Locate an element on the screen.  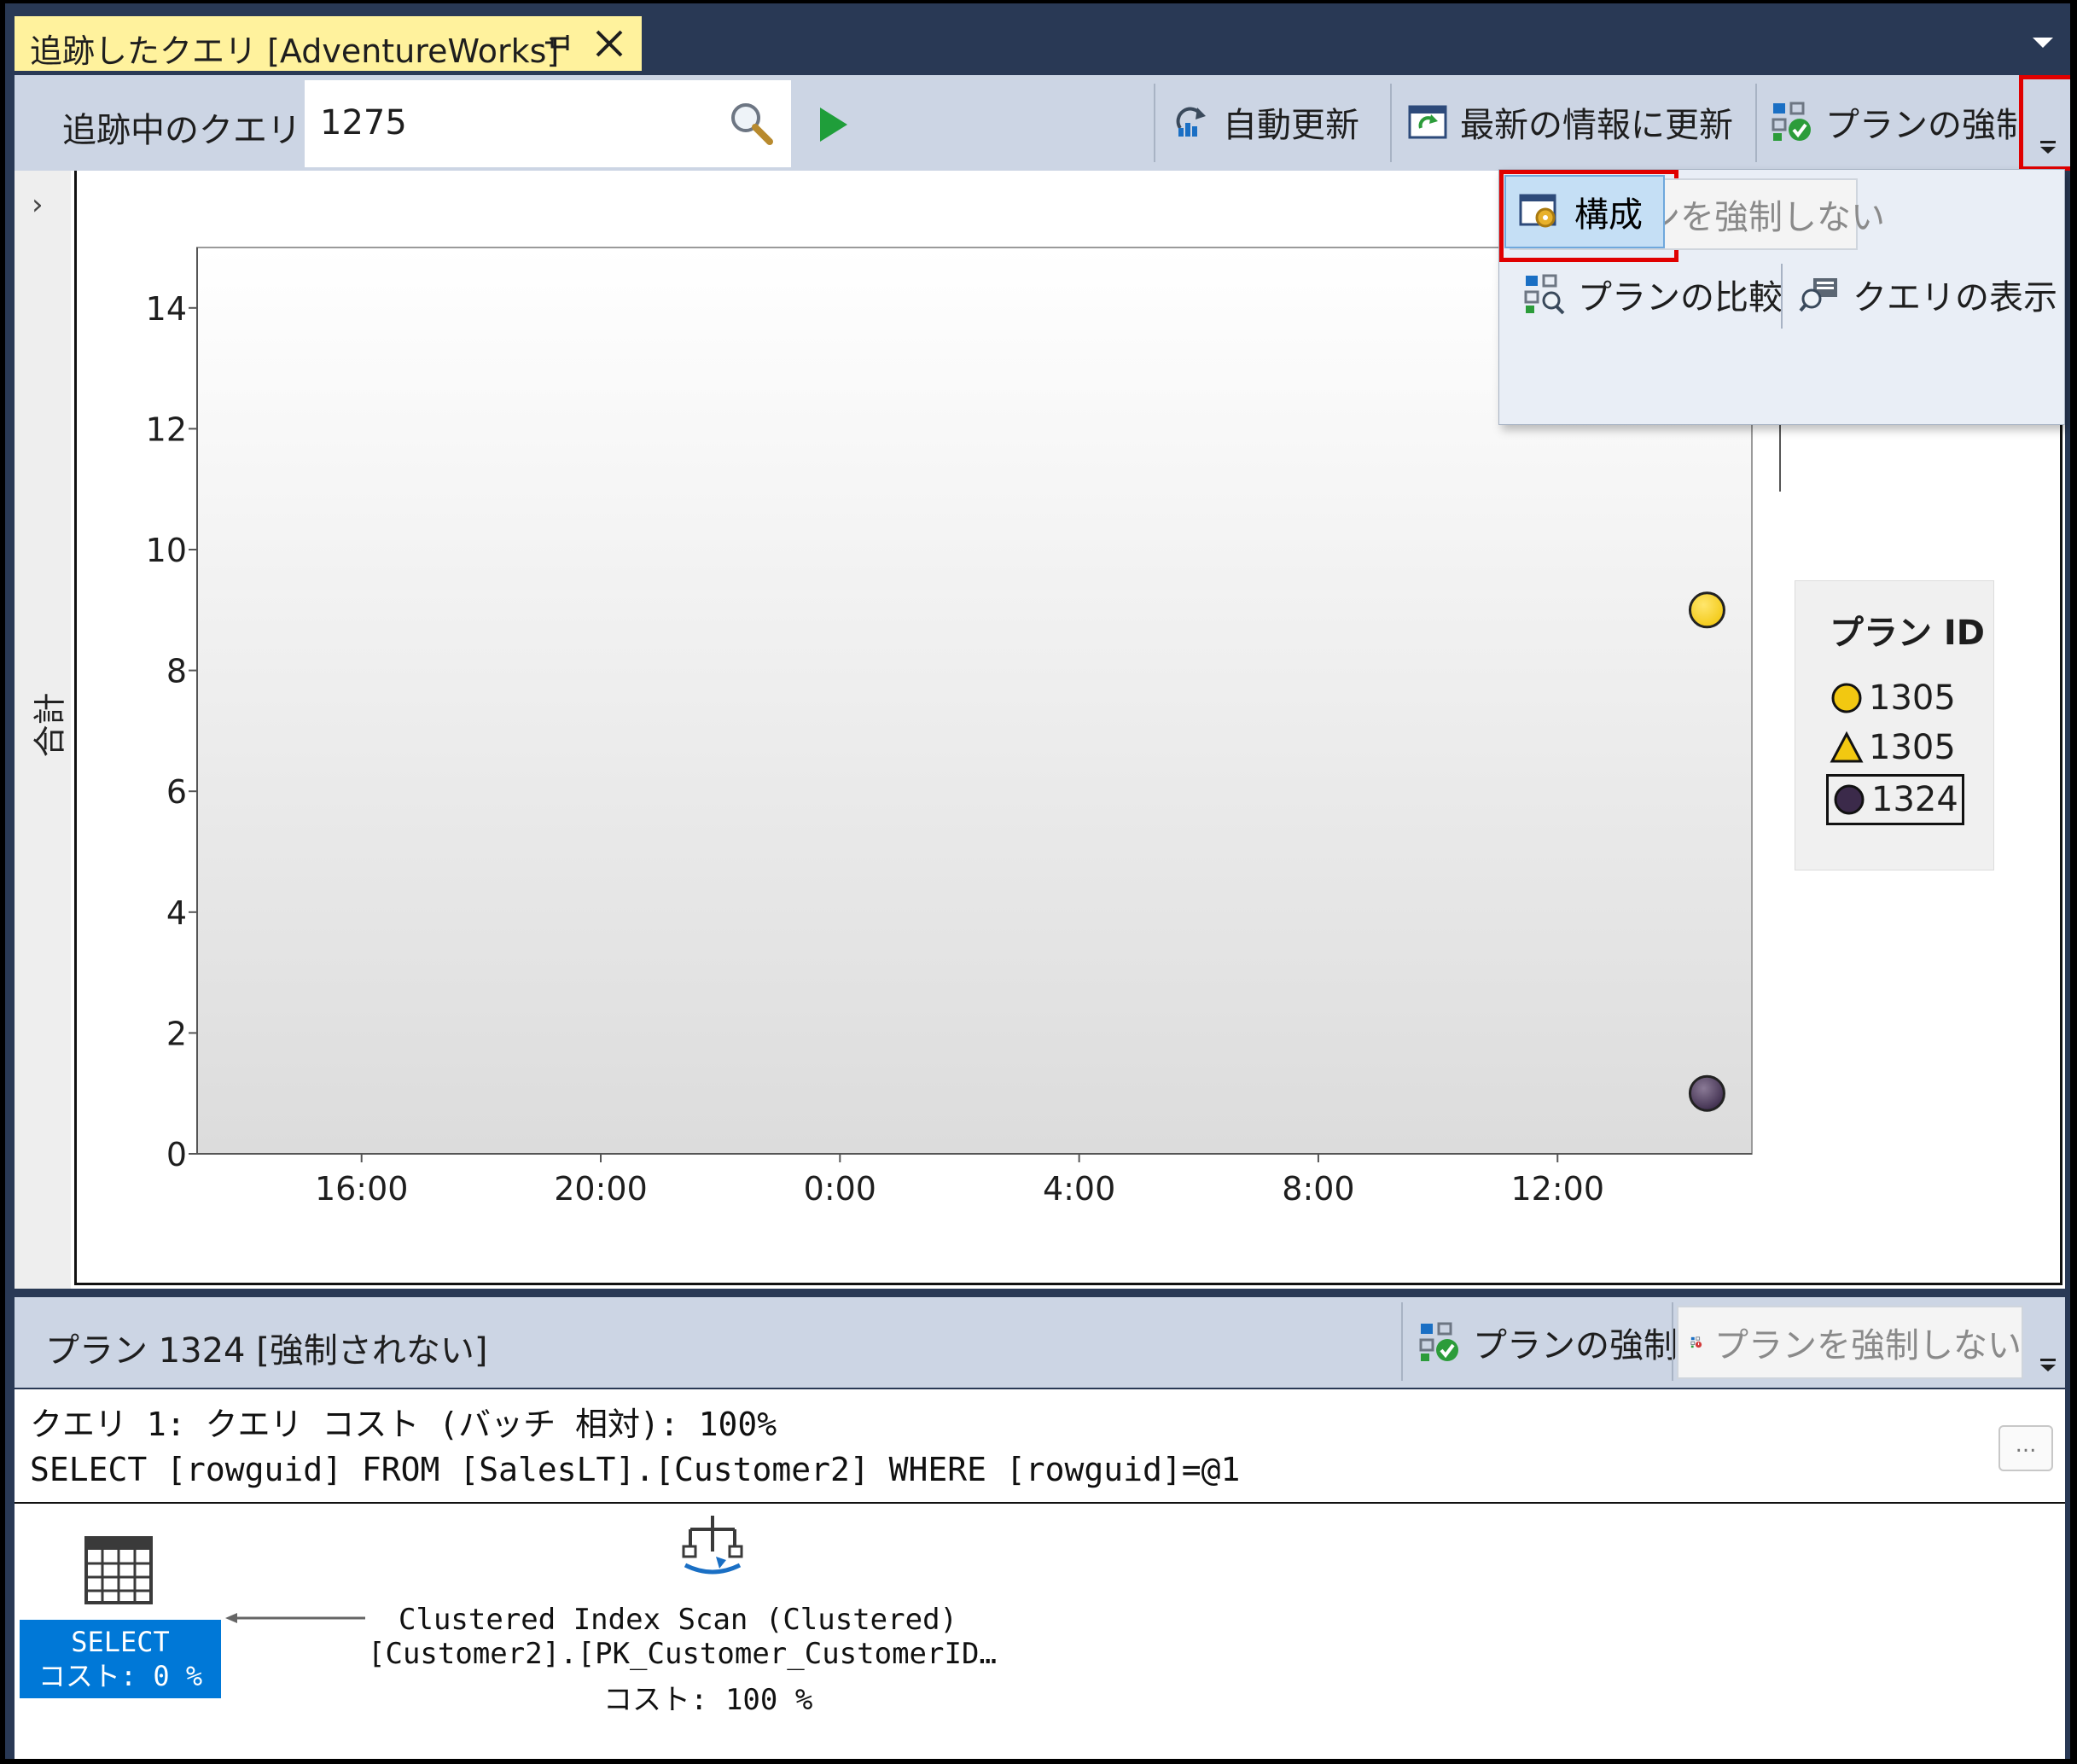
select-node-cost: コスト: 0 % is located at coordinates (120, 1676).